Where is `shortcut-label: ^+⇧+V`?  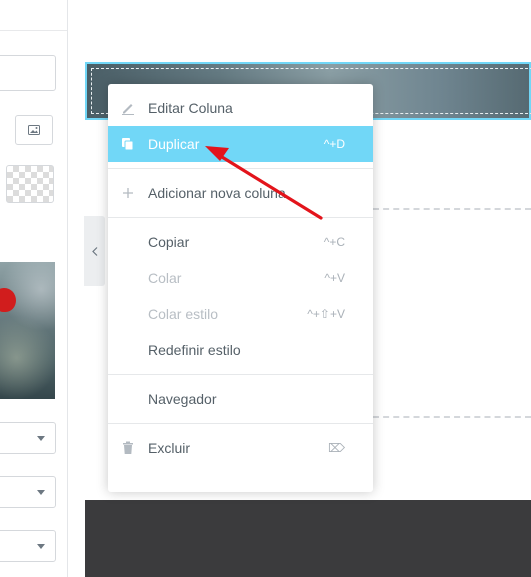
shortcut-label: ^+⇧+V is located at coordinates (326, 314).